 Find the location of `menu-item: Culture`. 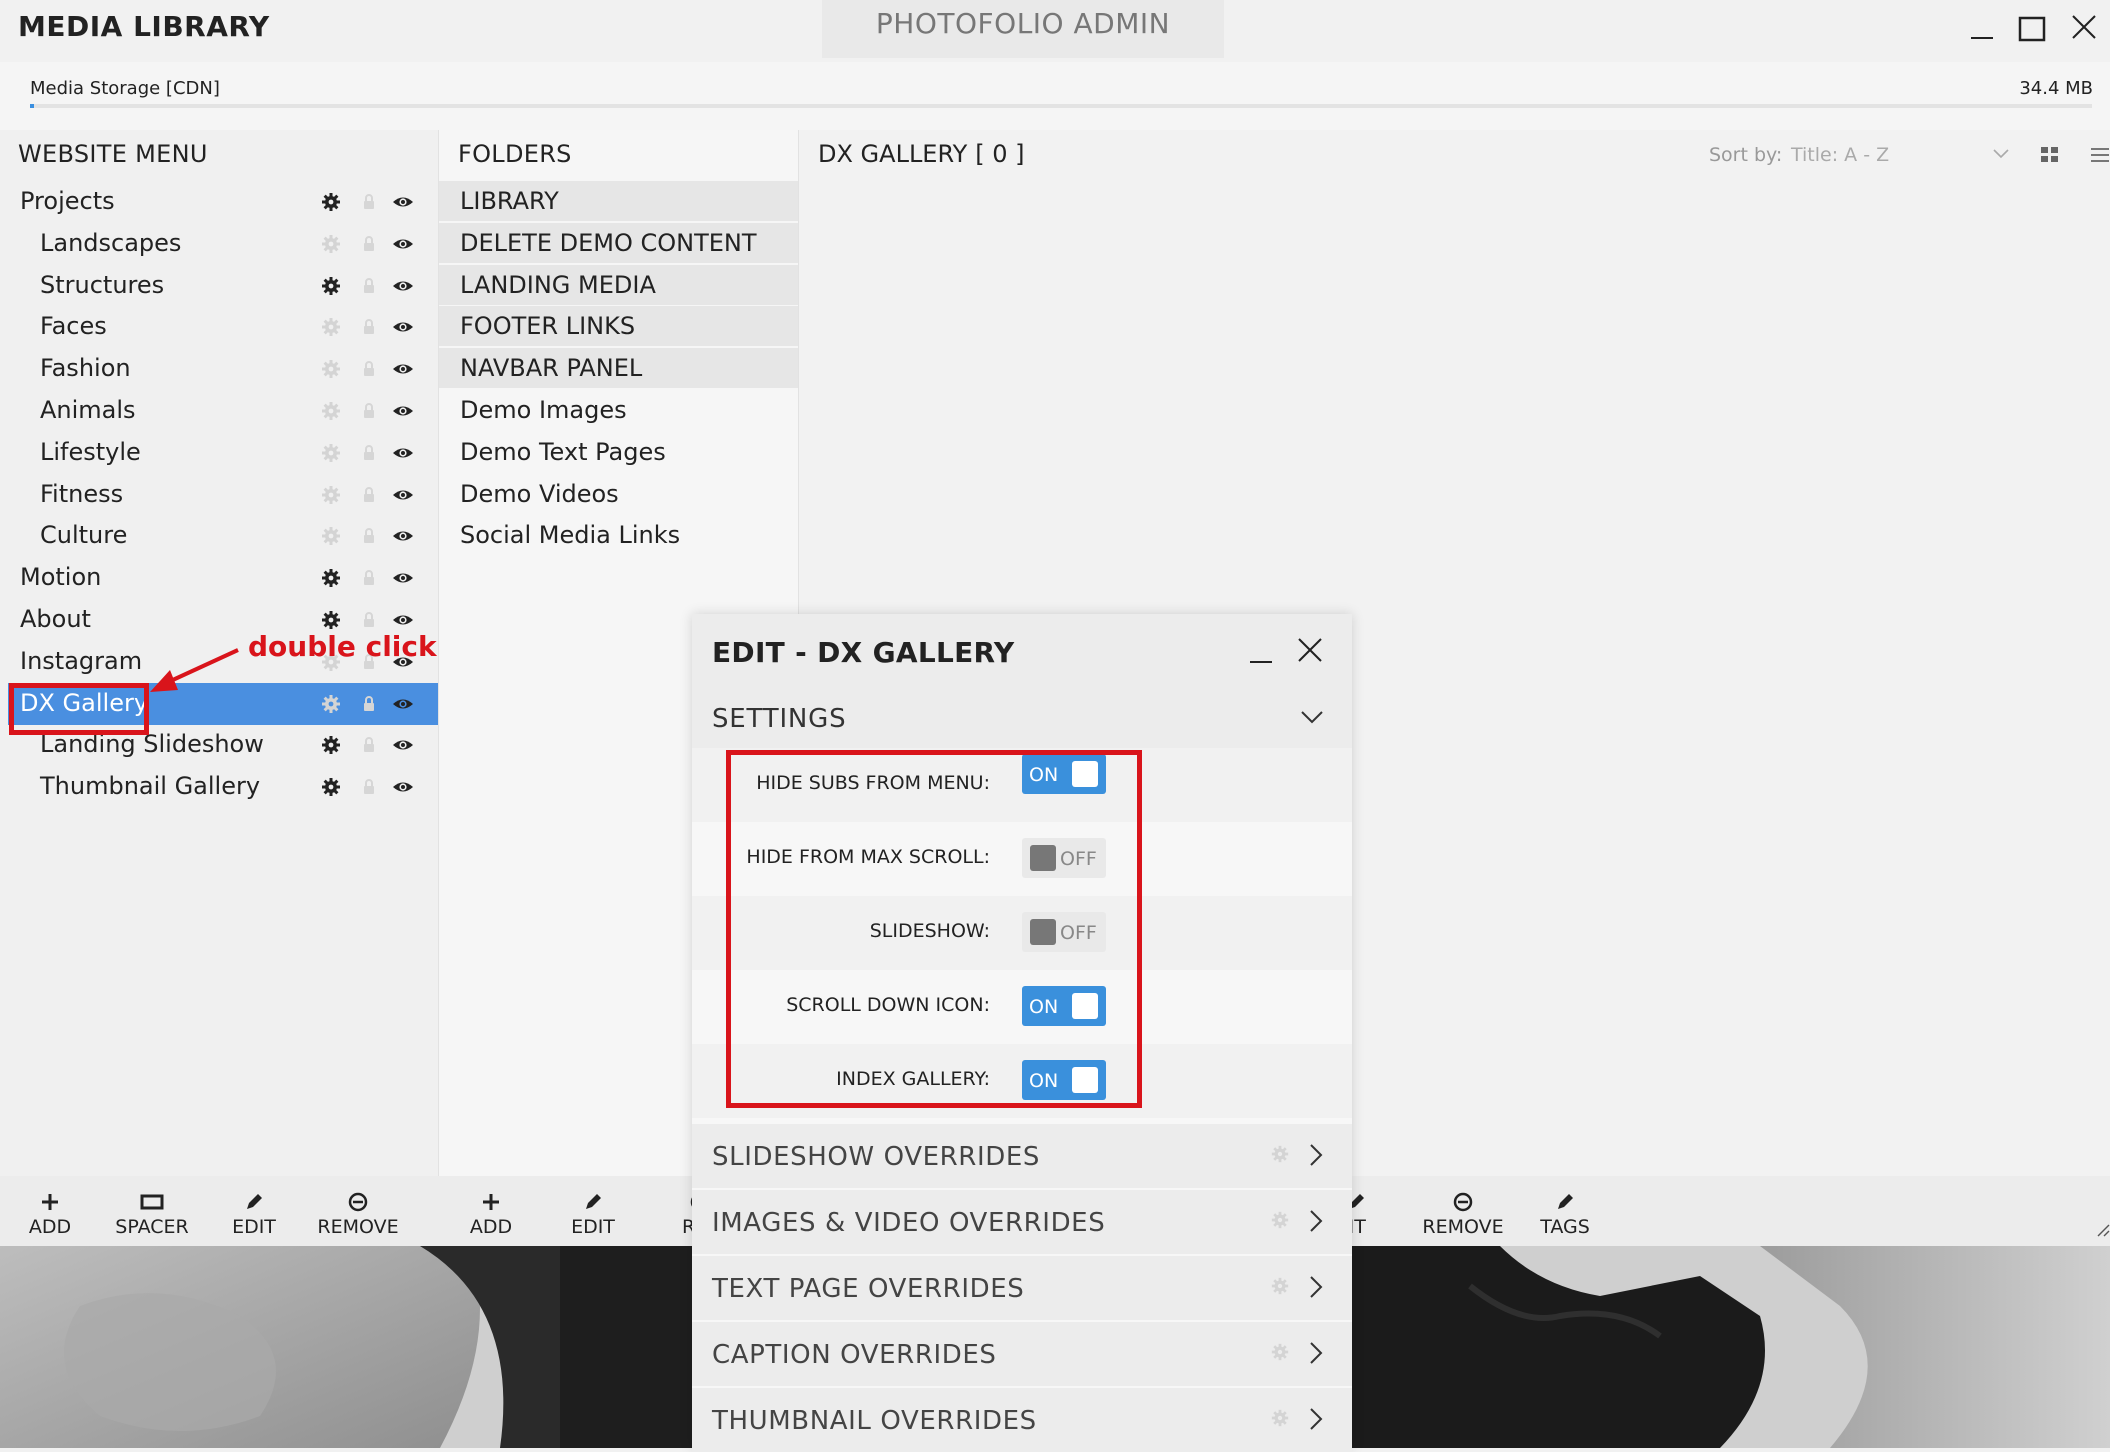

menu-item: Culture is located at coordinates (223, 536).